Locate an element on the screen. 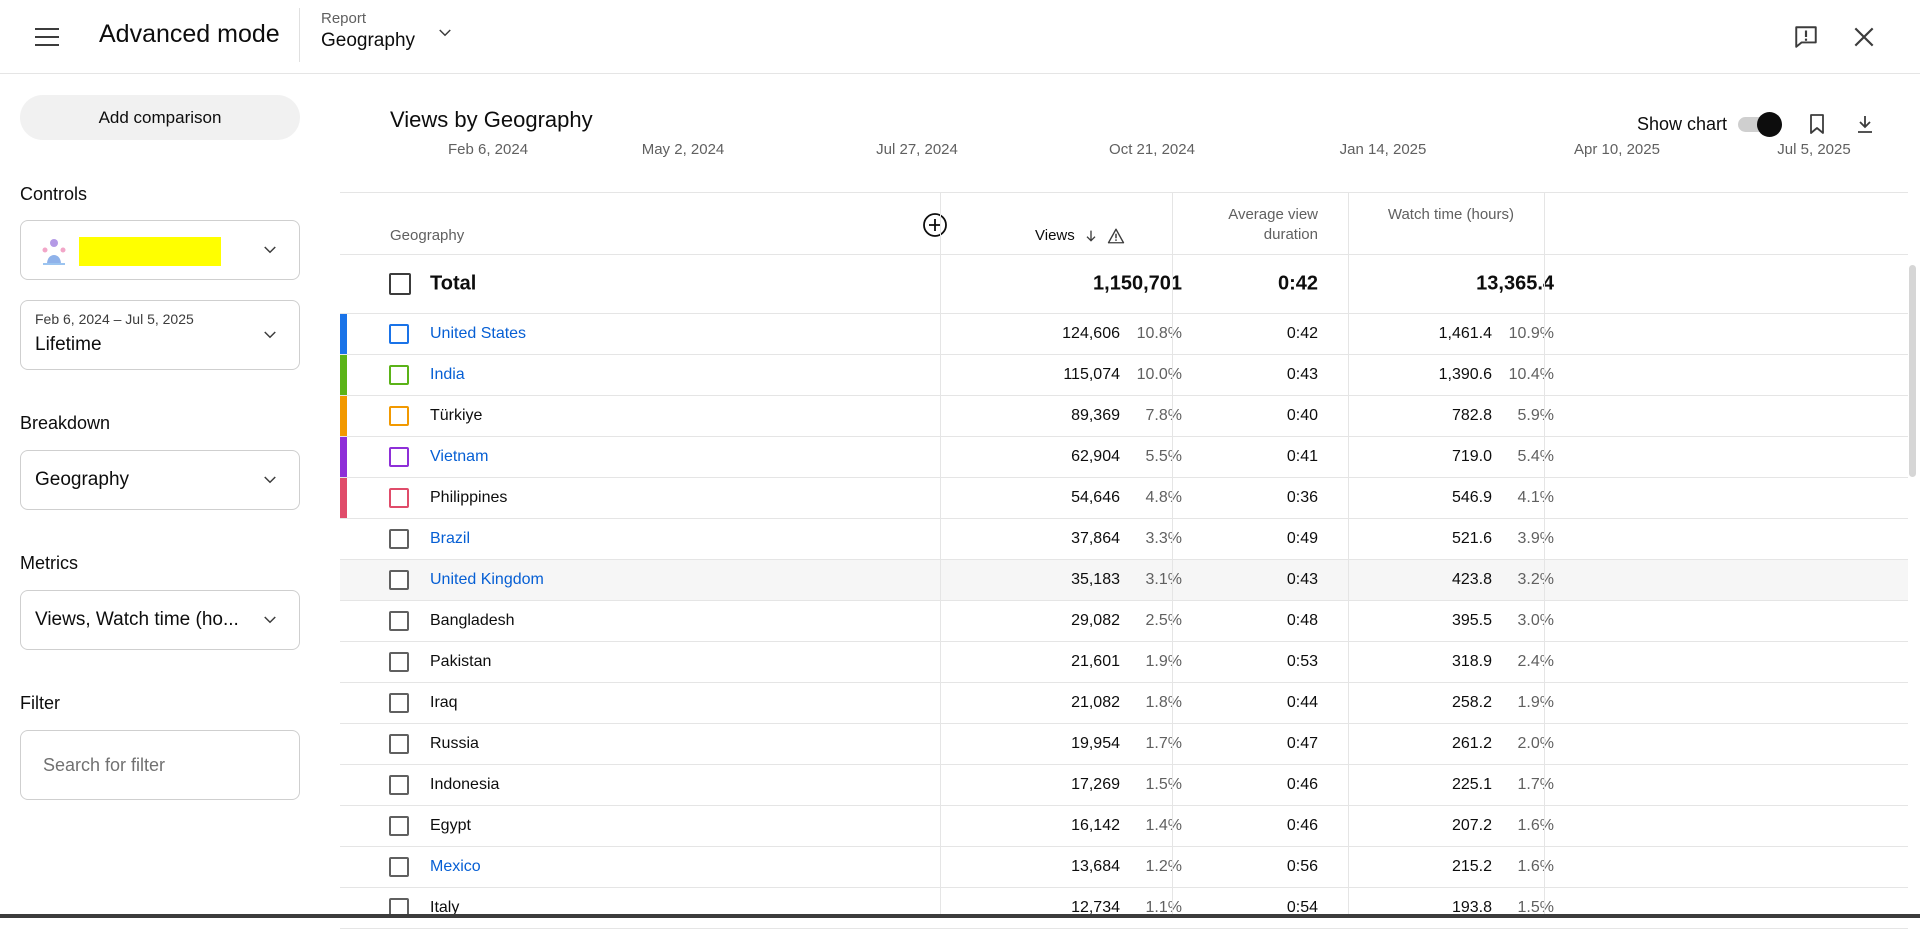  country-name: Bangladesh is located at coordinates (472, 620).